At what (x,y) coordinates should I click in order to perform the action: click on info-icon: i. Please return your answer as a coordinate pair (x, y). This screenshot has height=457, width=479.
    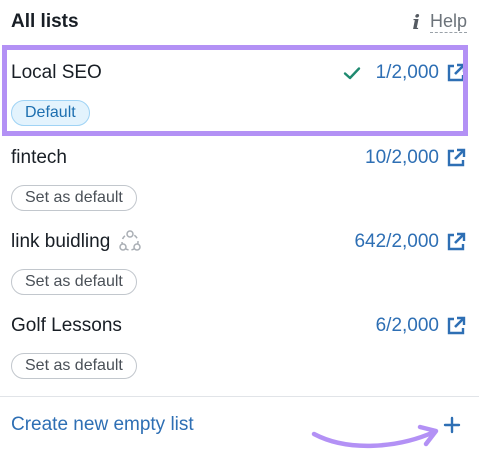
    Looking at the image, I should click on (416, 22).